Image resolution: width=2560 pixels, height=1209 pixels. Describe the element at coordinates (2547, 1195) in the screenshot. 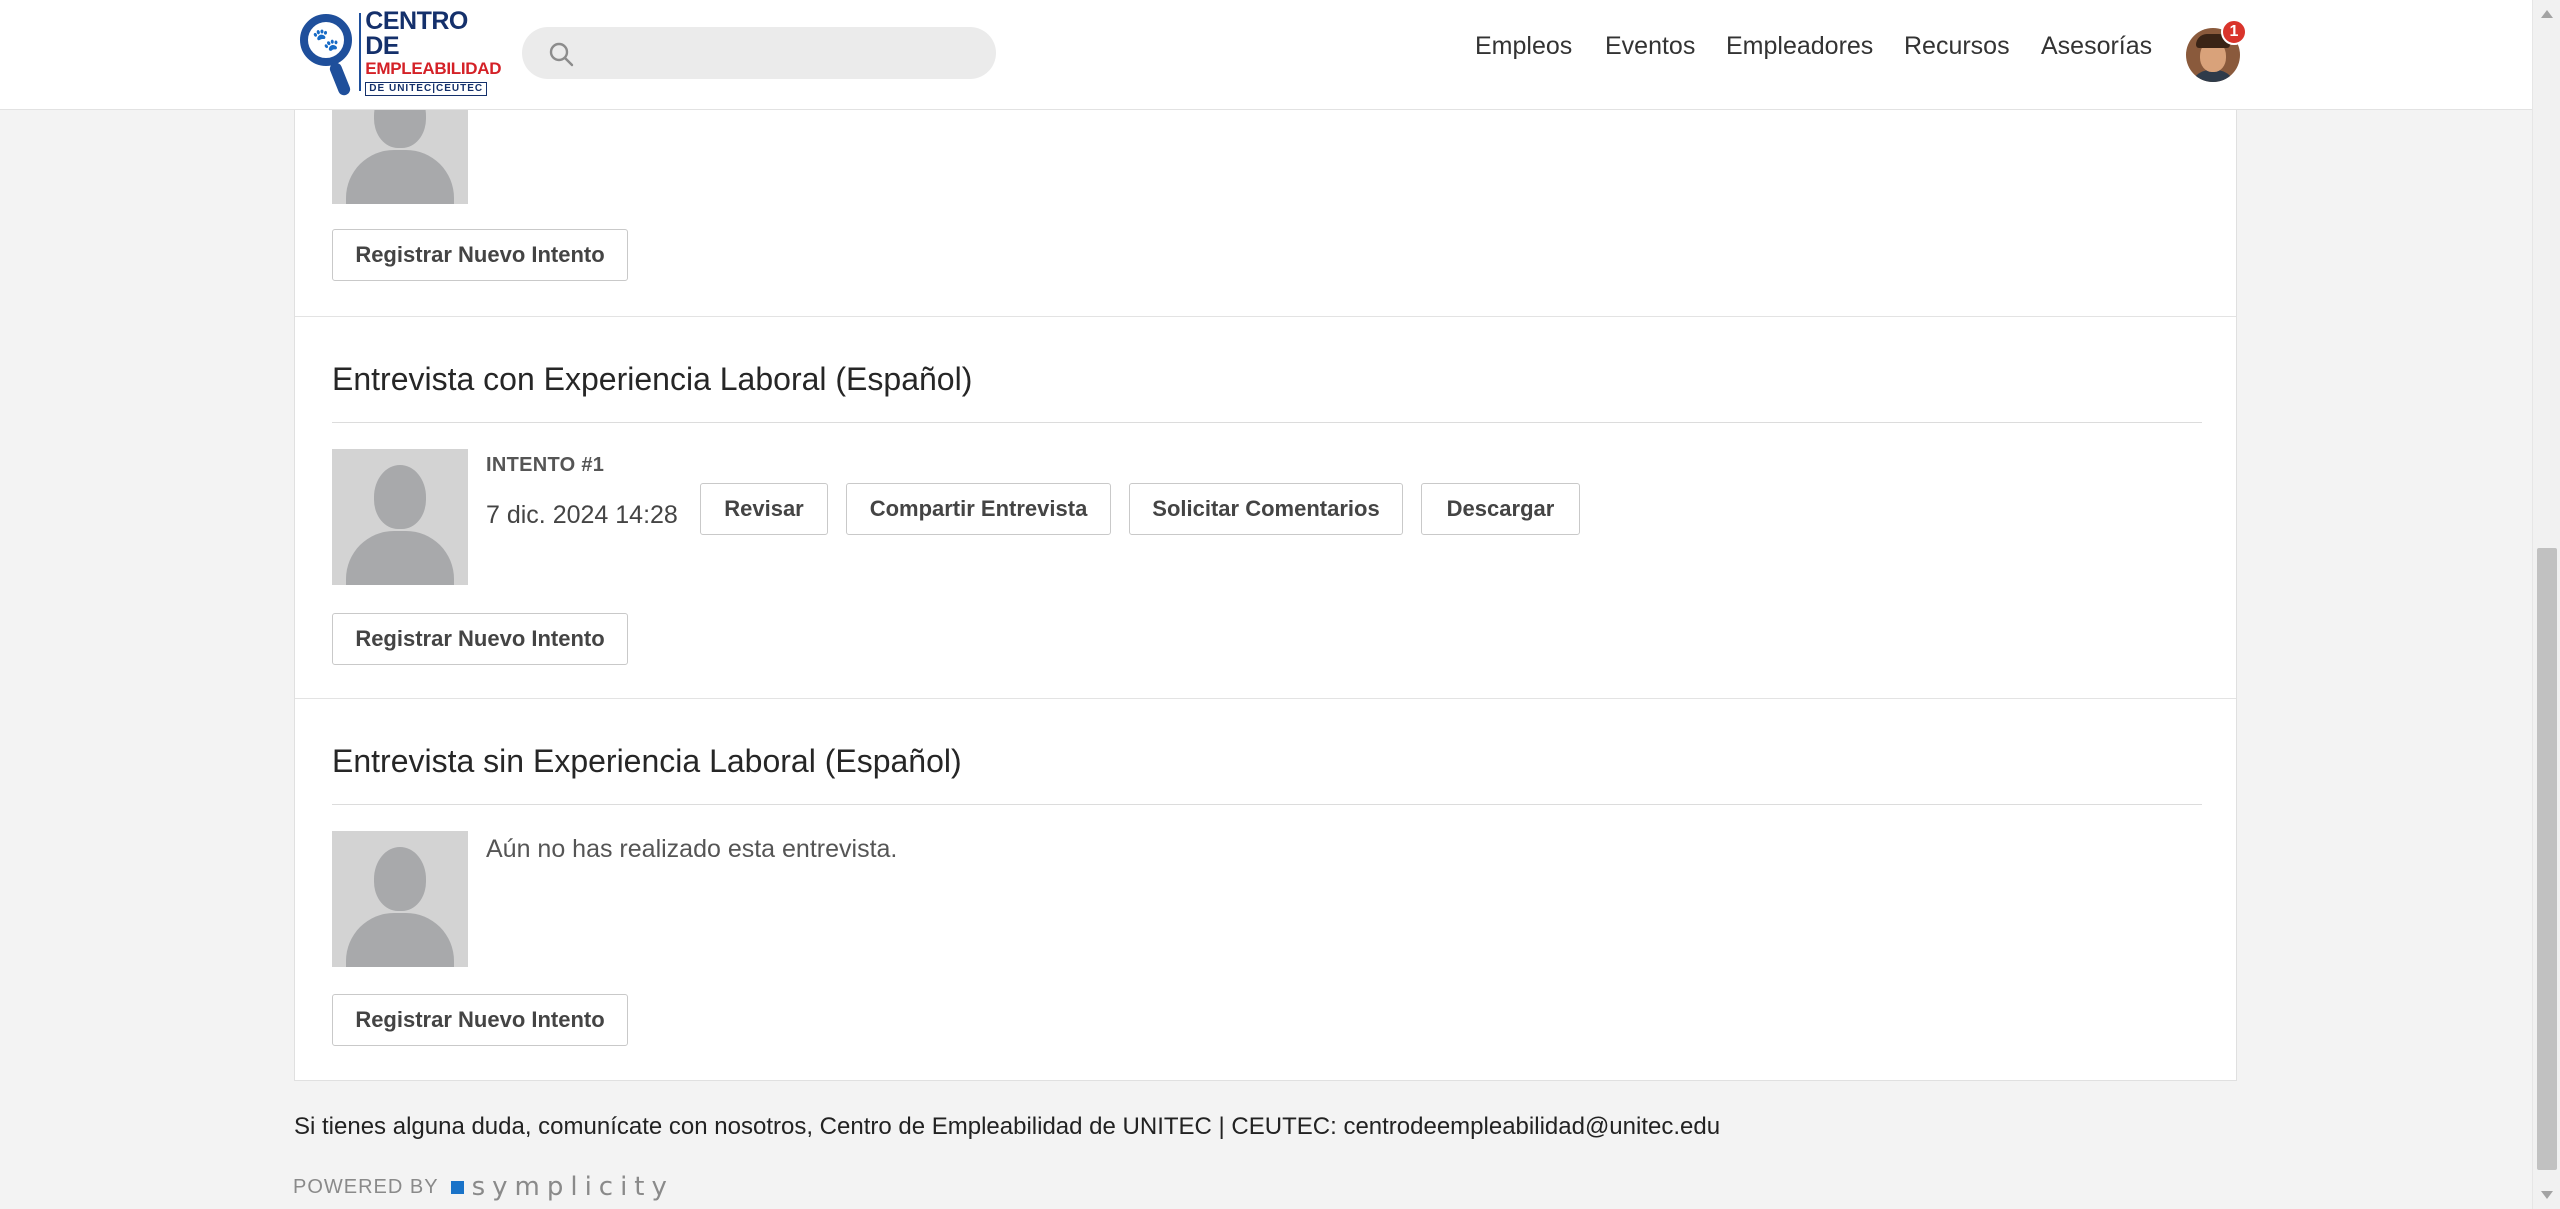

I see `scroll-down-arrow-icon` at that location.